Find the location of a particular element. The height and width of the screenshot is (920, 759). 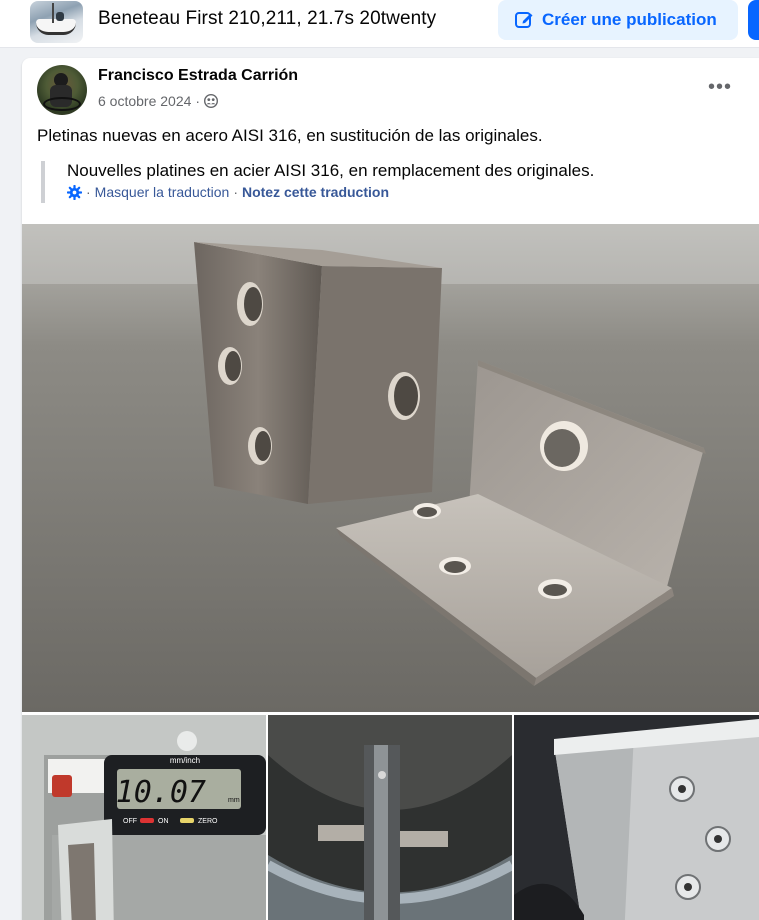

post-photo-hull-plate is located at coordinates (636, 817).